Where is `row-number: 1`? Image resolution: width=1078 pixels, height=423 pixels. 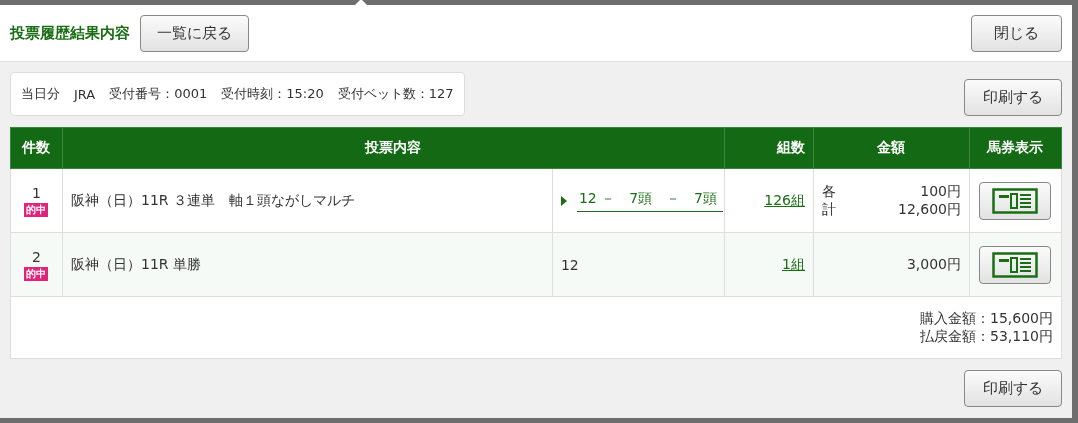 row-number: 1 is located at coordinates (36, 192).